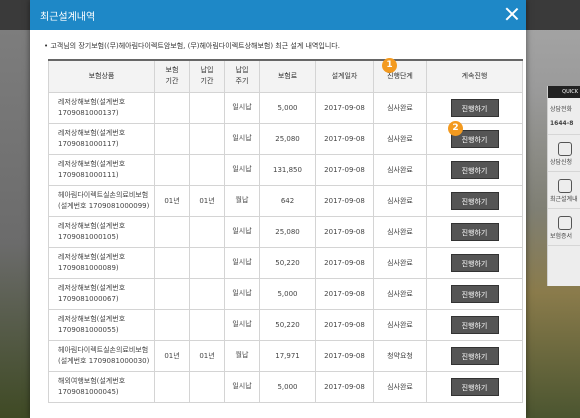 The image size is (580, 418). I want to click on cell-product: 레저상해보험(설계번호 1709081000111), so click(101, 169).